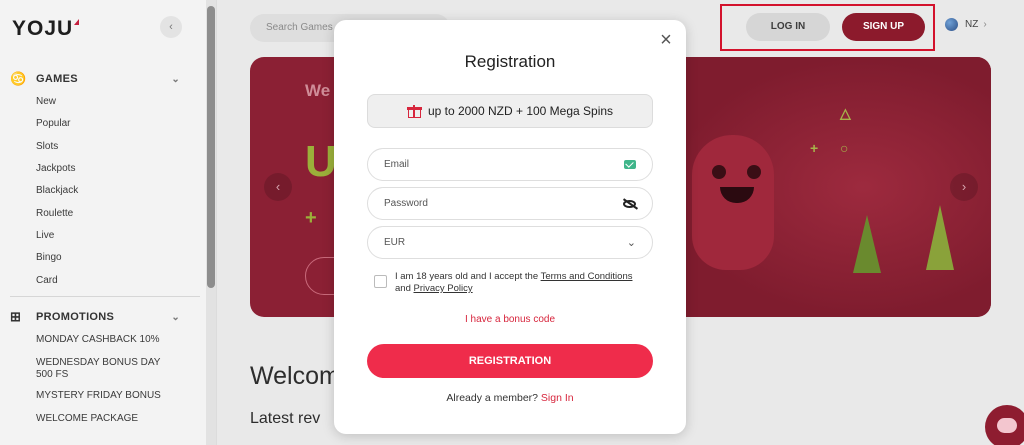 The image size is (1024, 445). What do you see at coordinates (510, 203) in the screenshot?
I see `password-field: Password` at bounding box center [510, 203].